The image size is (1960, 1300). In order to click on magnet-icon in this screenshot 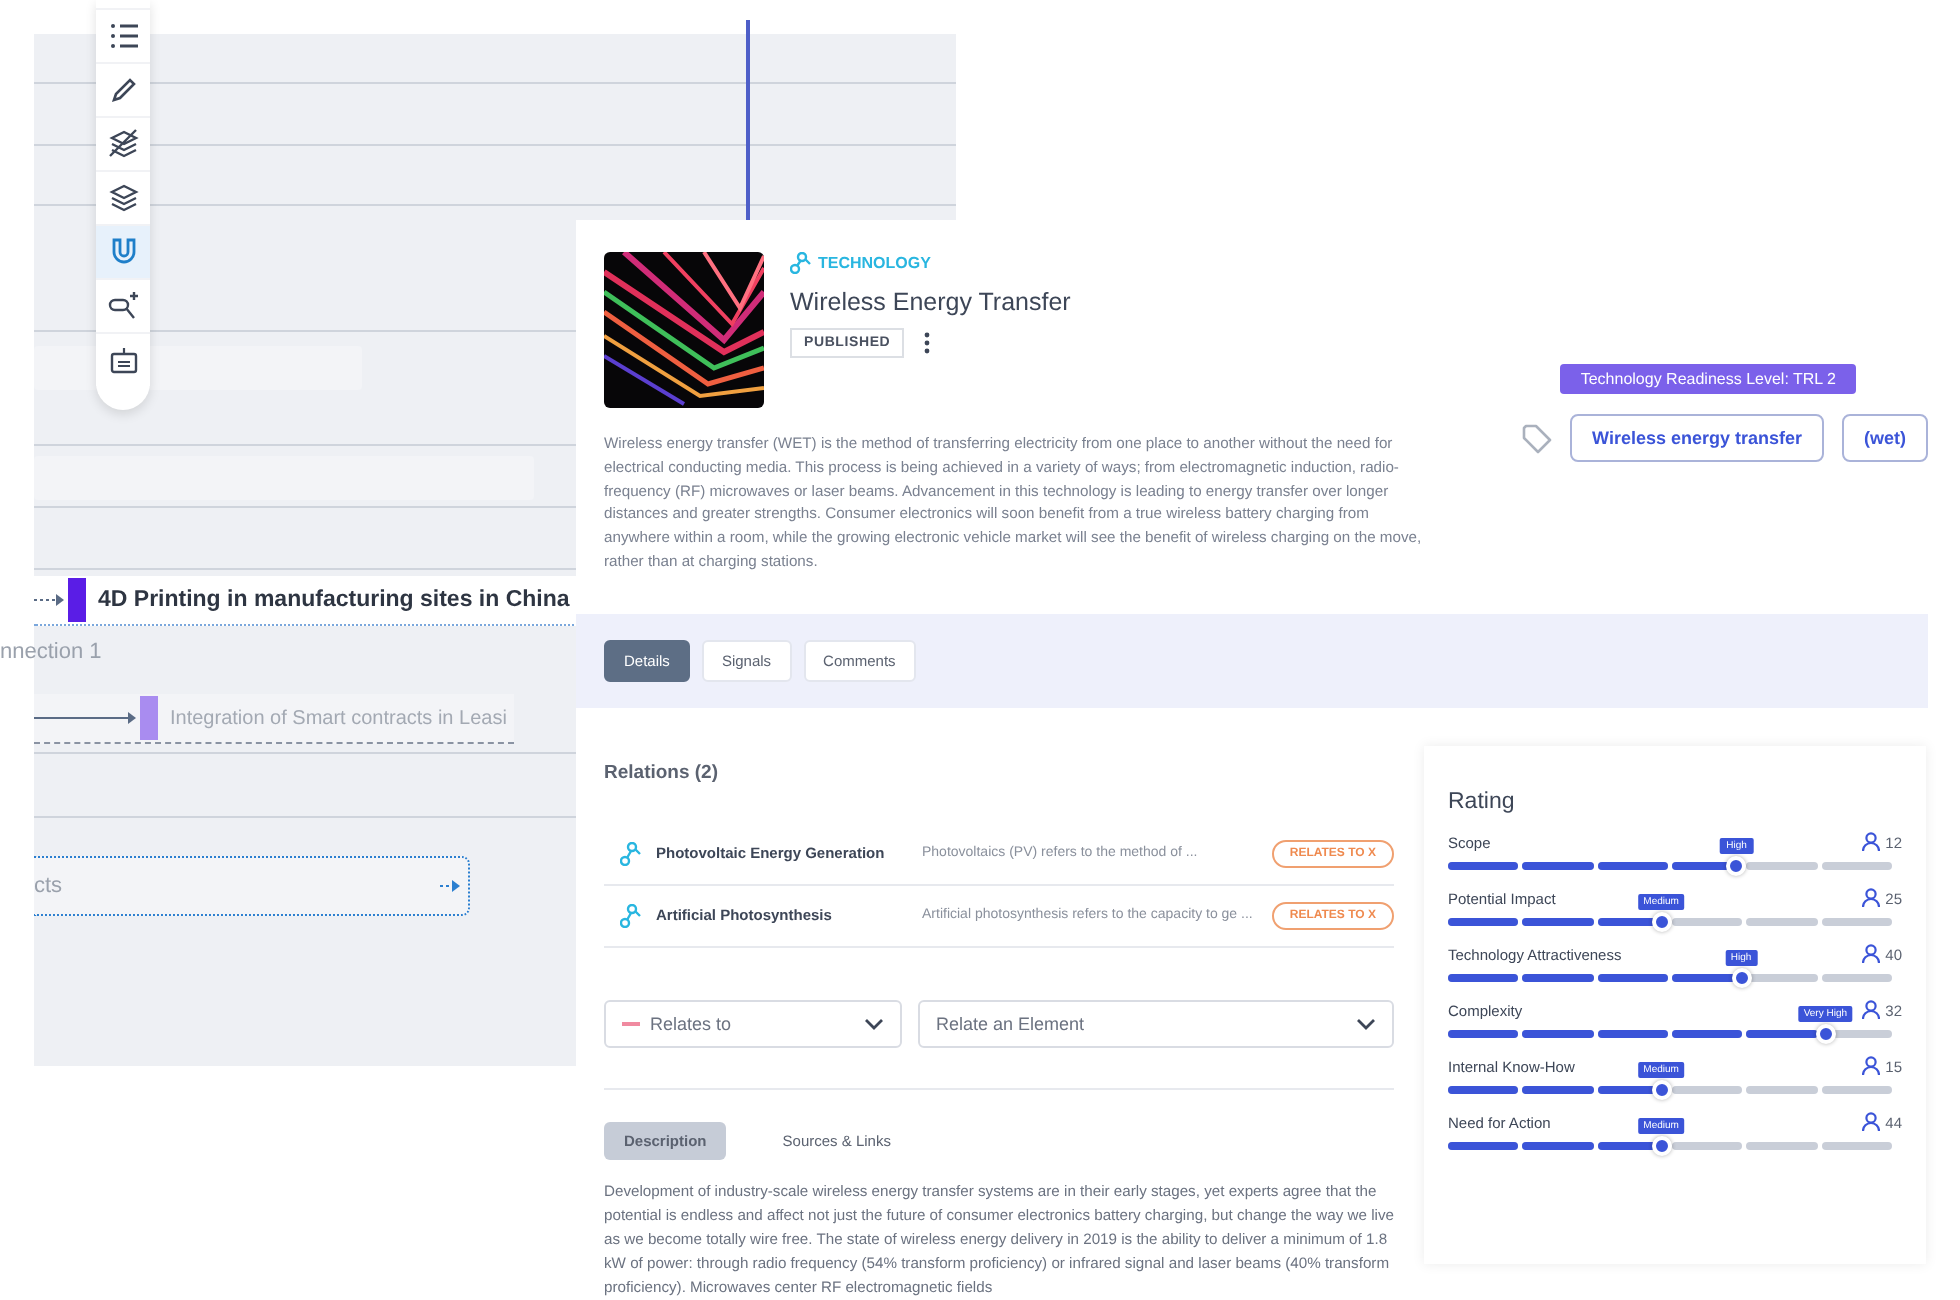, I will do `click(123, 252)`.